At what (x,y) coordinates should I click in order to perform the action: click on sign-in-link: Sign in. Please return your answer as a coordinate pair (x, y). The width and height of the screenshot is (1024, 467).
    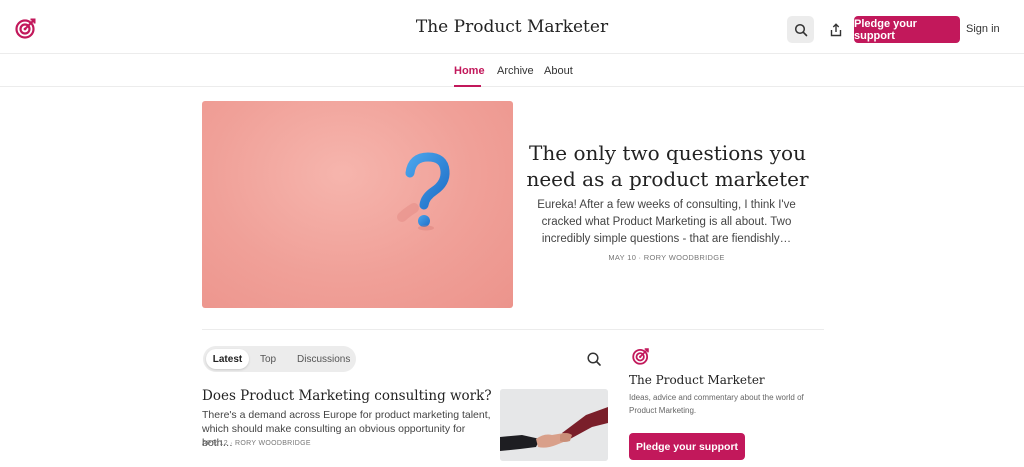
    Looking at the image, I should click on (983, 29).